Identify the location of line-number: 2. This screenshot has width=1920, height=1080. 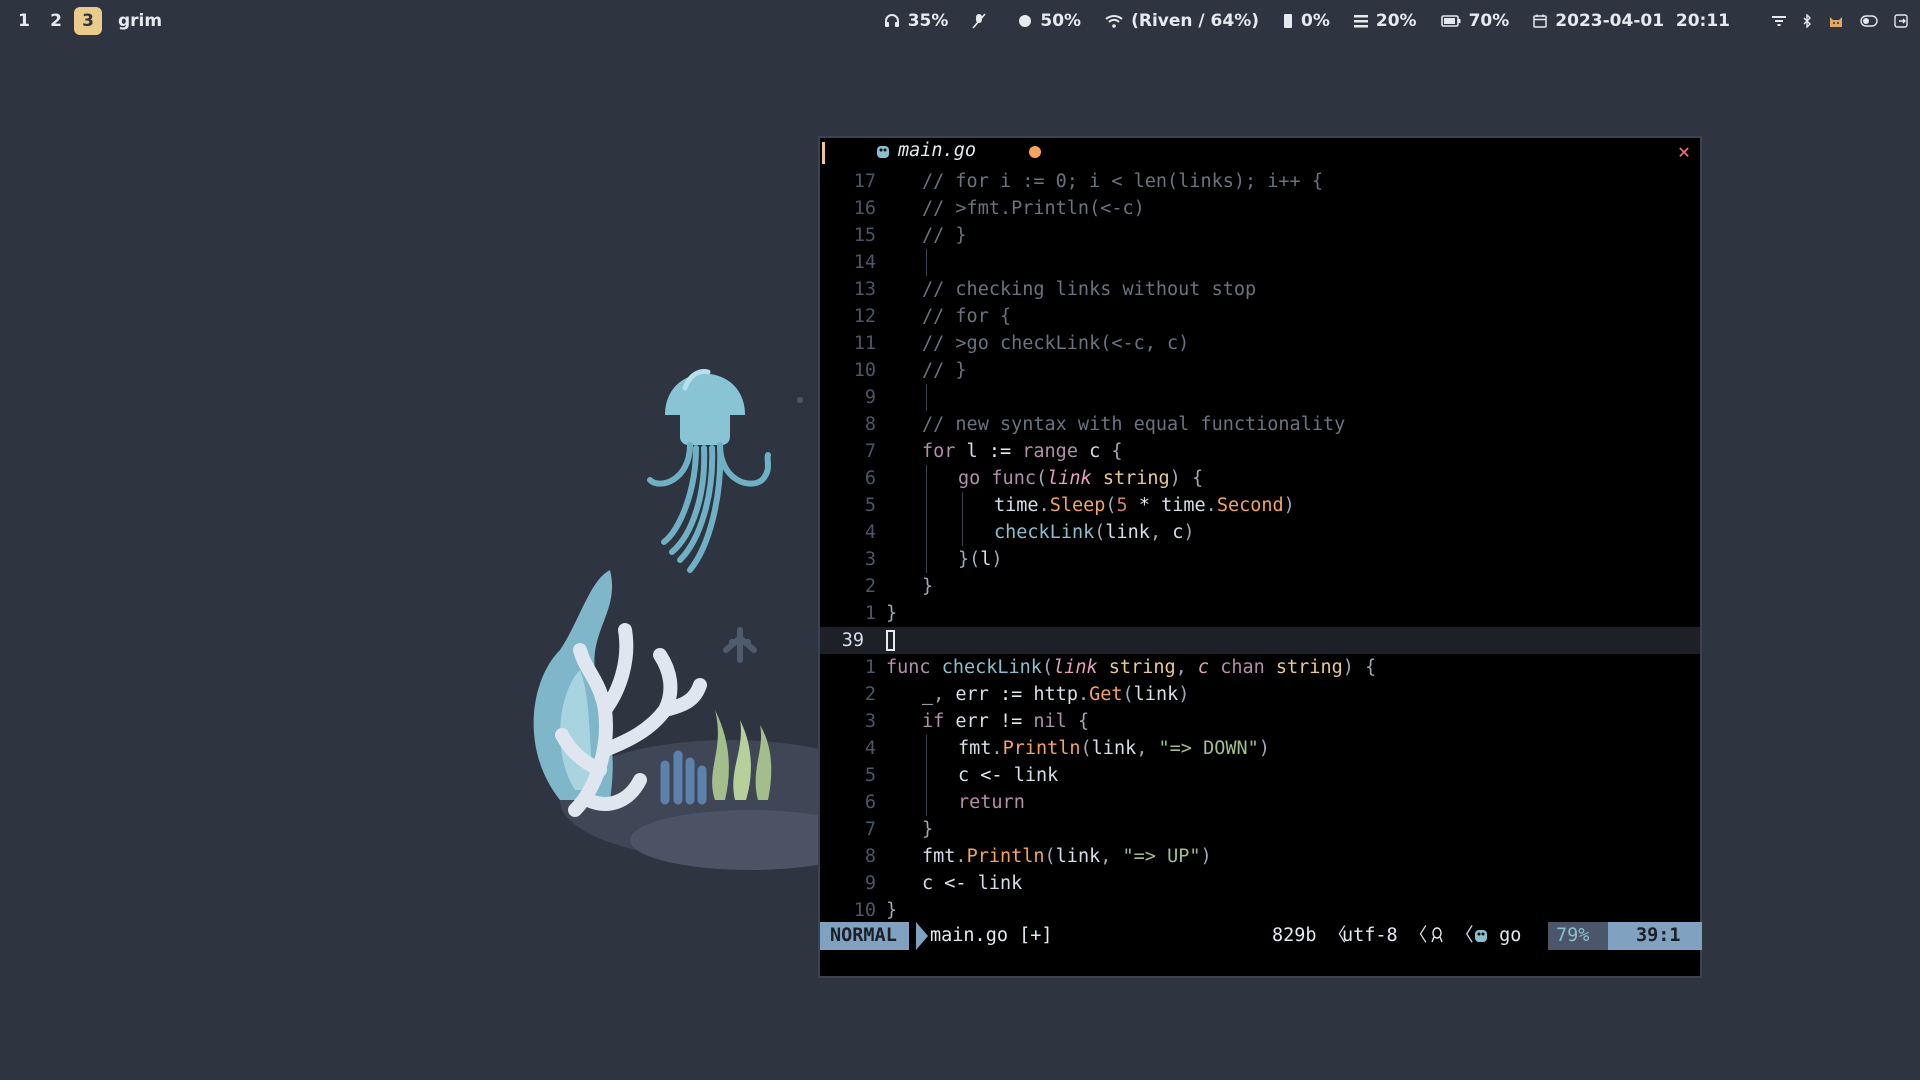
(870, 586).